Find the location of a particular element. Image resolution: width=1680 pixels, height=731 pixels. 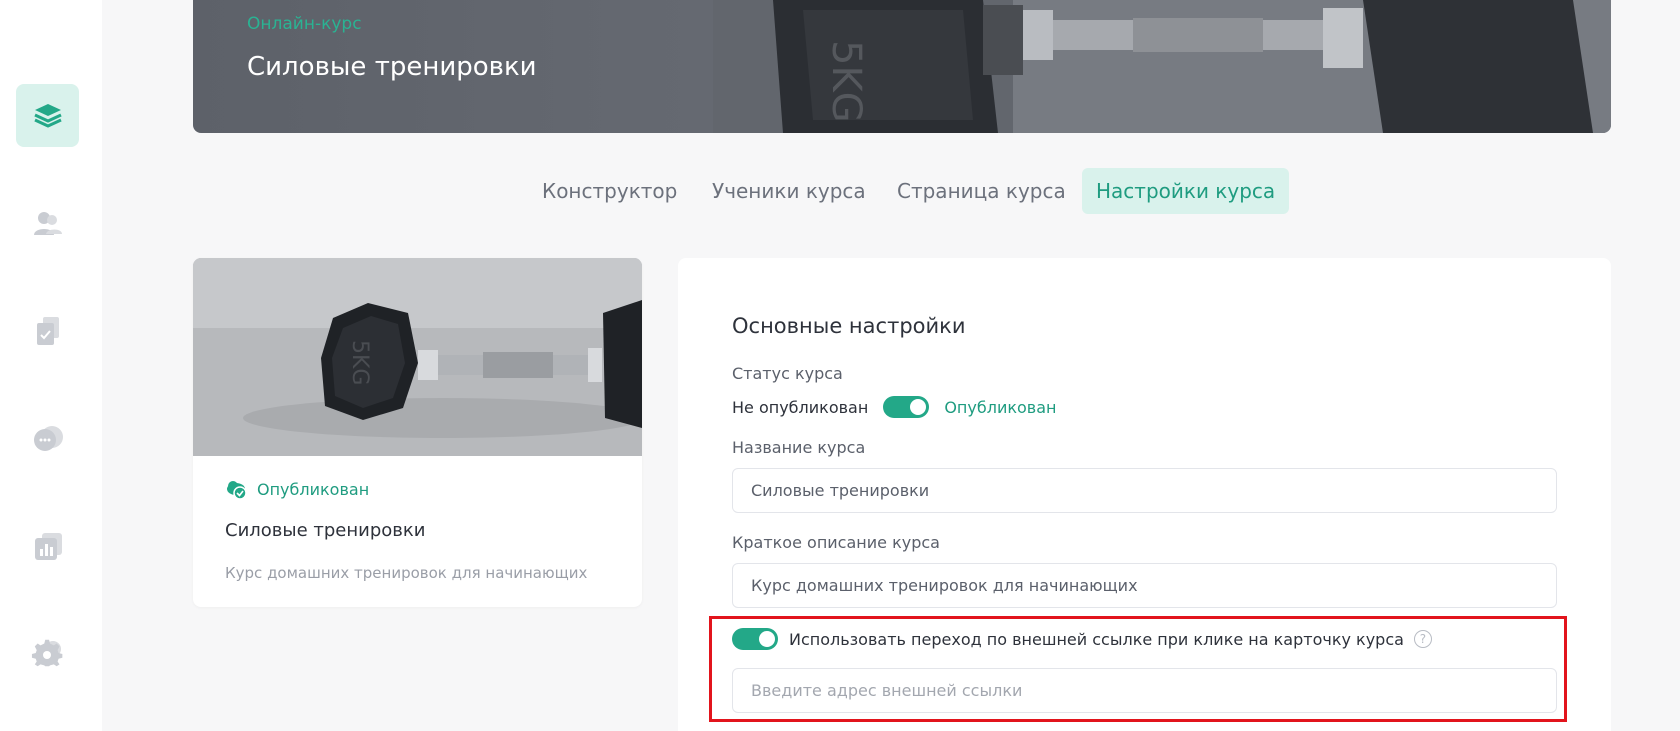

nav-analytics is located at coordinates (47, 546).